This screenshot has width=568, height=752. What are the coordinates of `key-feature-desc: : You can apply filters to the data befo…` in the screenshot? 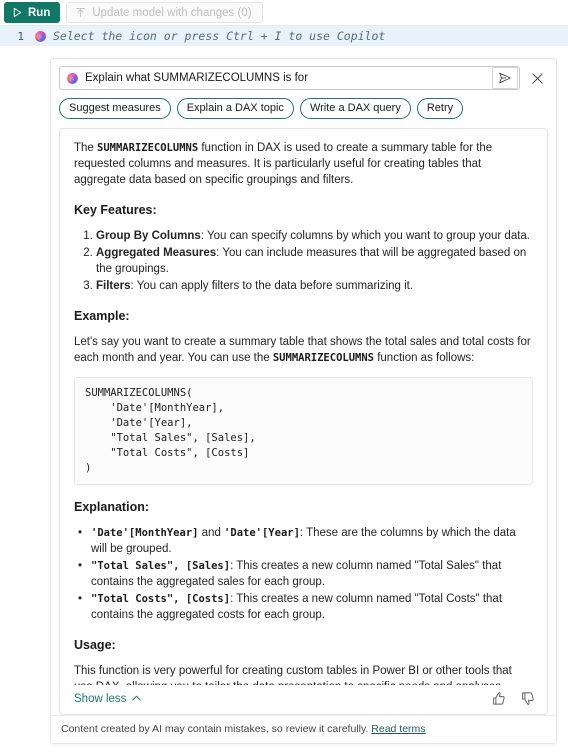 It's located at (272, 286).